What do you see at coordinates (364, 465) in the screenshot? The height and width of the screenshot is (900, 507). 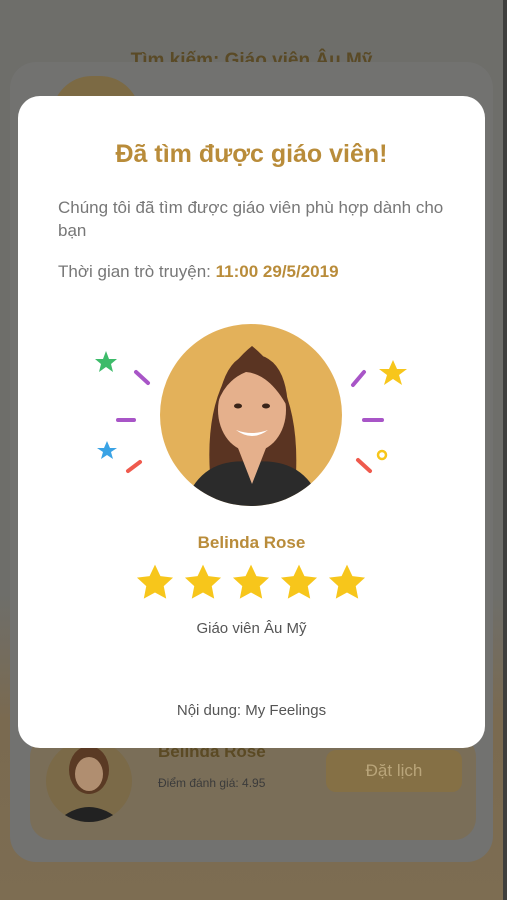 I see `red-dash-right` at bounding box center [364, 465].